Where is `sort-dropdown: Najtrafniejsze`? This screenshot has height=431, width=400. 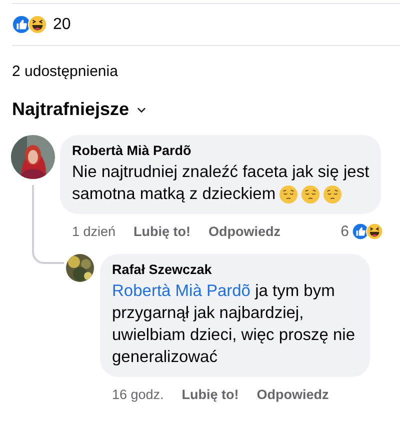 sort-dropdown: Najtrafniejsze is located at coordinates (79, 109).